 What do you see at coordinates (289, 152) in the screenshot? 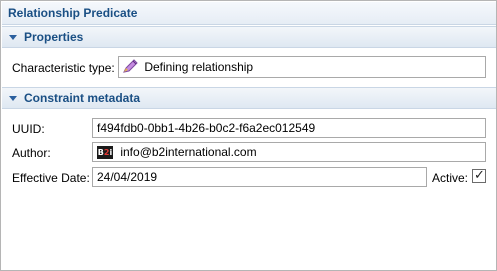
I see `author-field: B2i info@b2international.com` at bounding box center [289, 152].